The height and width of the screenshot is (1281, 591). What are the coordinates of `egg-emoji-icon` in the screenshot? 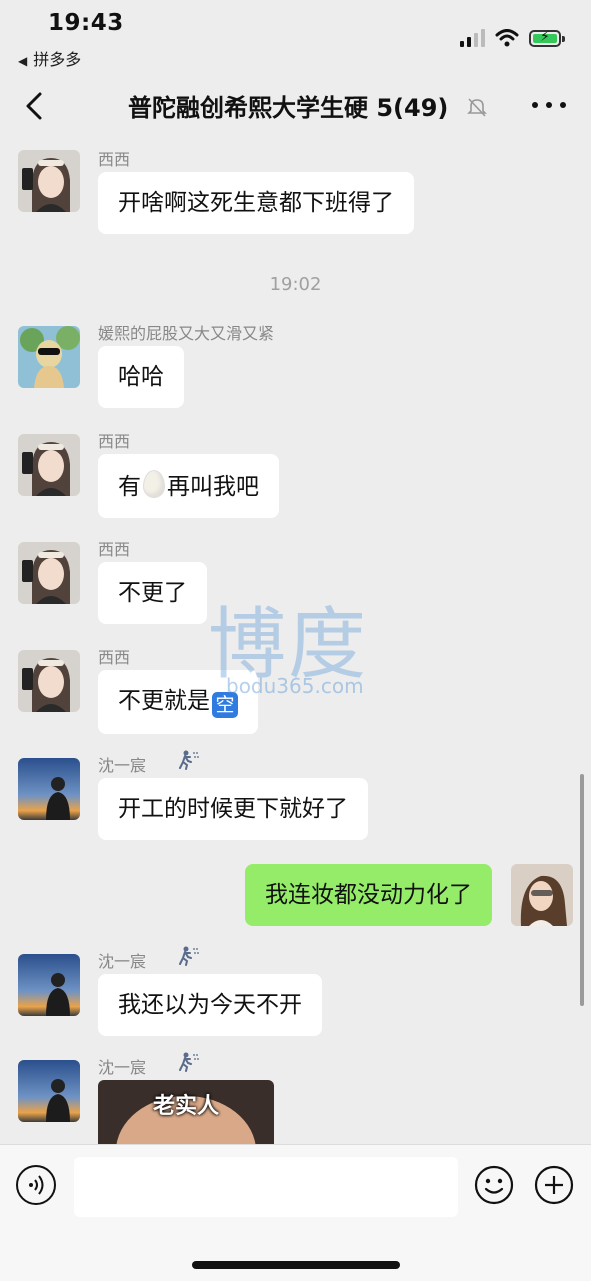 It's located at (154, 484).